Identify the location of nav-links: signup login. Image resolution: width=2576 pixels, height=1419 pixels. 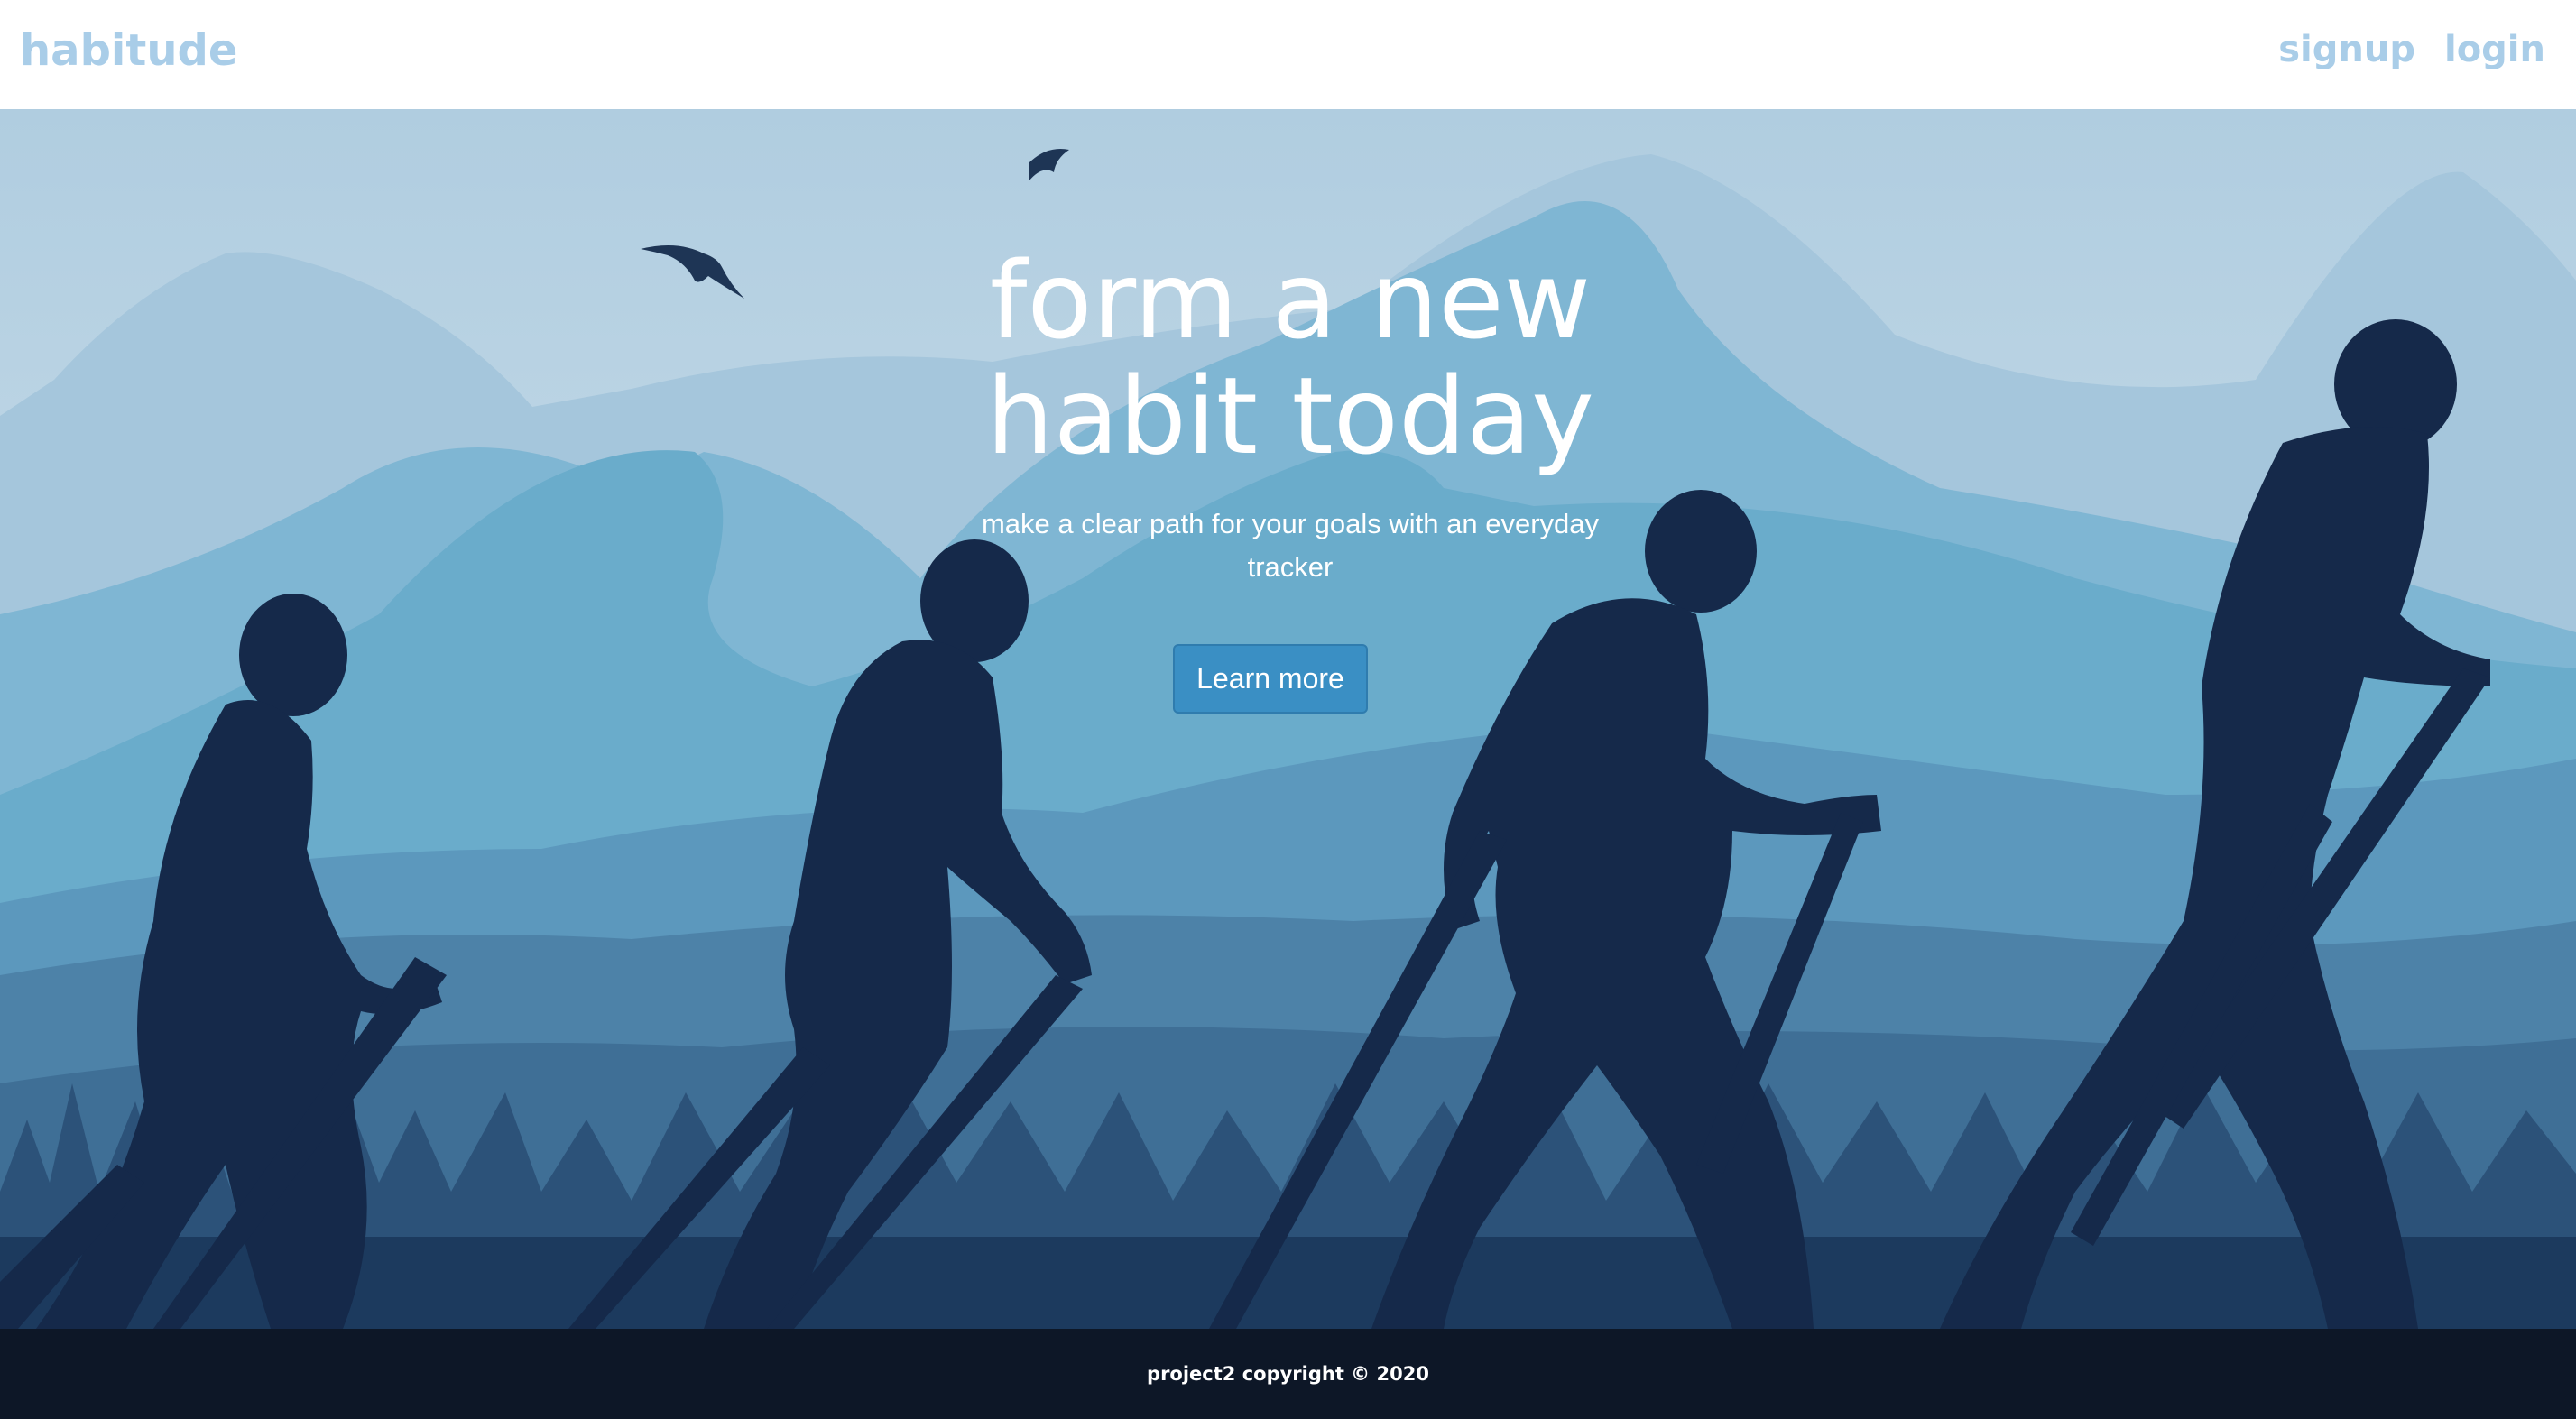
(2411, 49).